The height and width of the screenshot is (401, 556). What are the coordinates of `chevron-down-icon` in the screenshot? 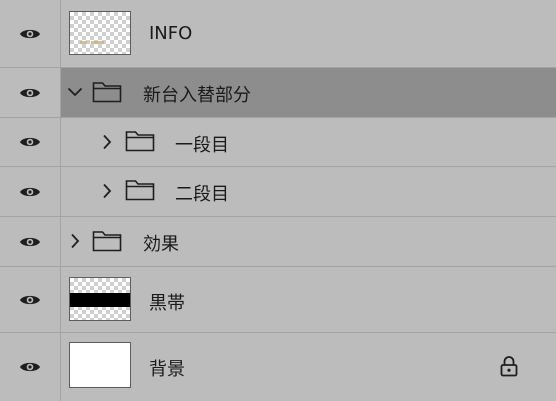 It's located at (75, 92).